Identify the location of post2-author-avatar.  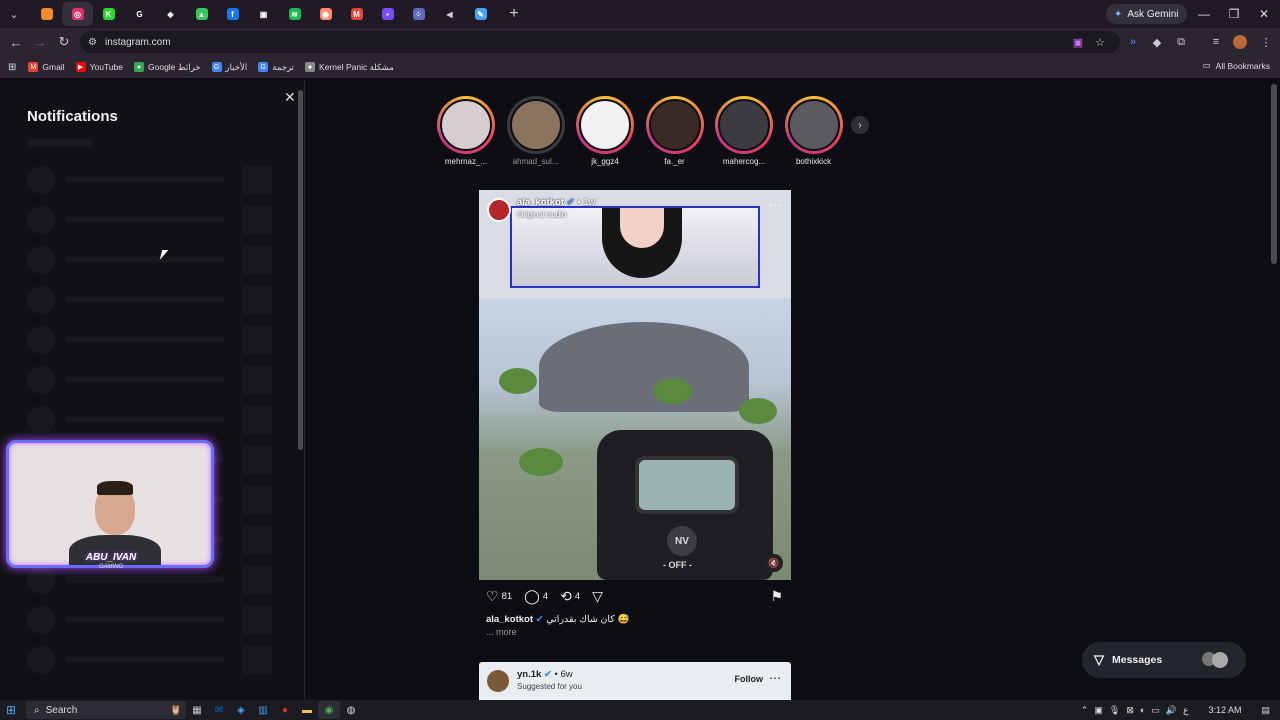
(498, 681).